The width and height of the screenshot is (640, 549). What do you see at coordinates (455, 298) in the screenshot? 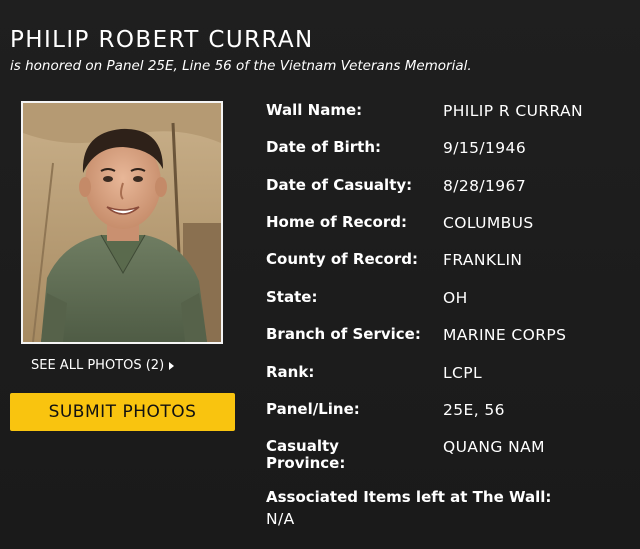
I see `state-value: OH` at bounding box center [455, 298].